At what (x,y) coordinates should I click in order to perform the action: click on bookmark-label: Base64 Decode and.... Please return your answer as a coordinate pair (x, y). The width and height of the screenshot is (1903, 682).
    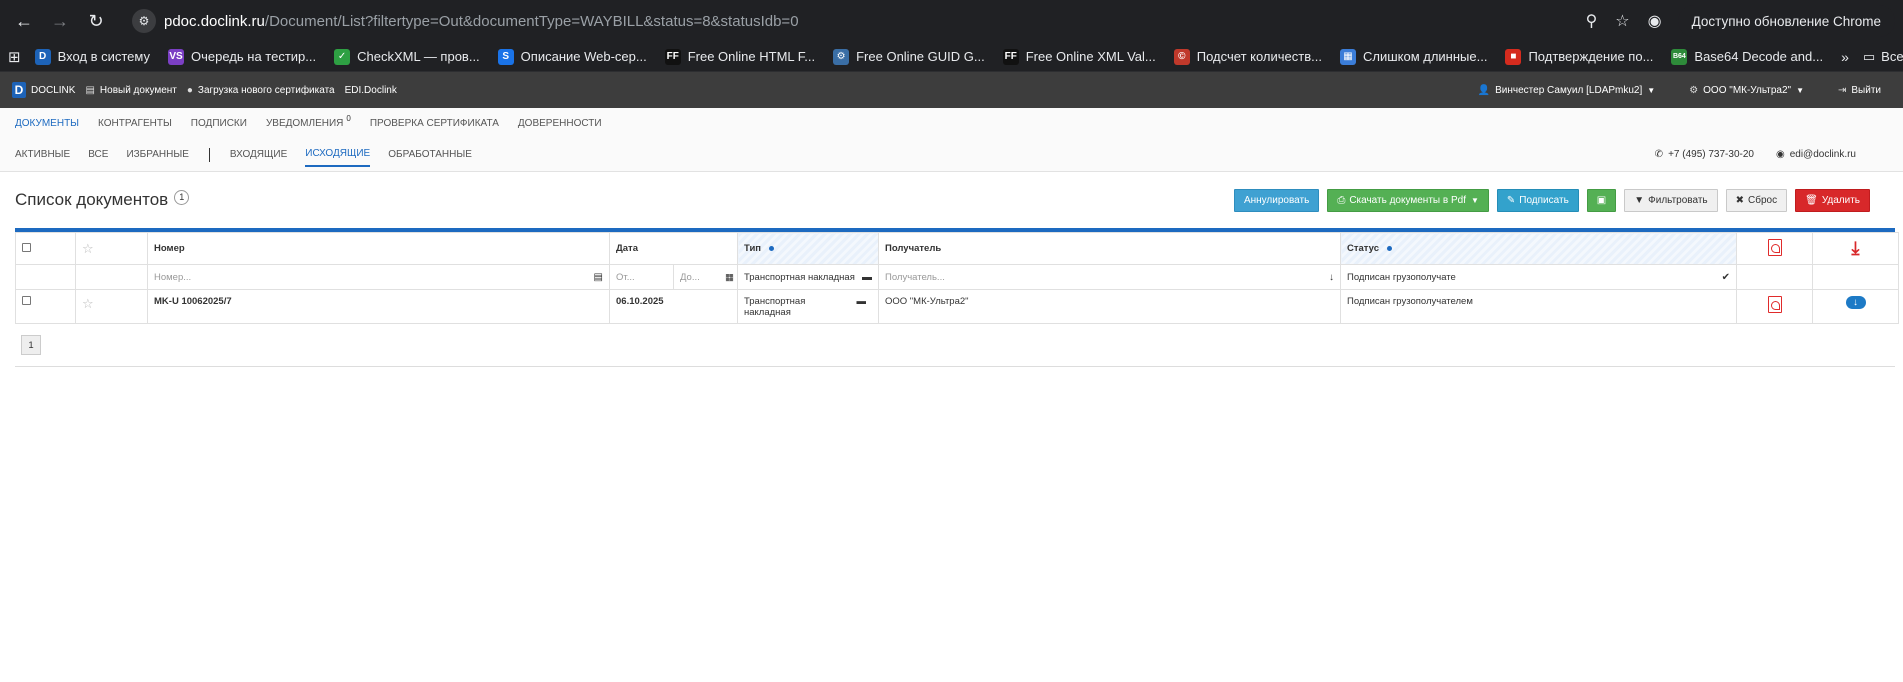
    Looking at the image, I should click on (1759, 56).